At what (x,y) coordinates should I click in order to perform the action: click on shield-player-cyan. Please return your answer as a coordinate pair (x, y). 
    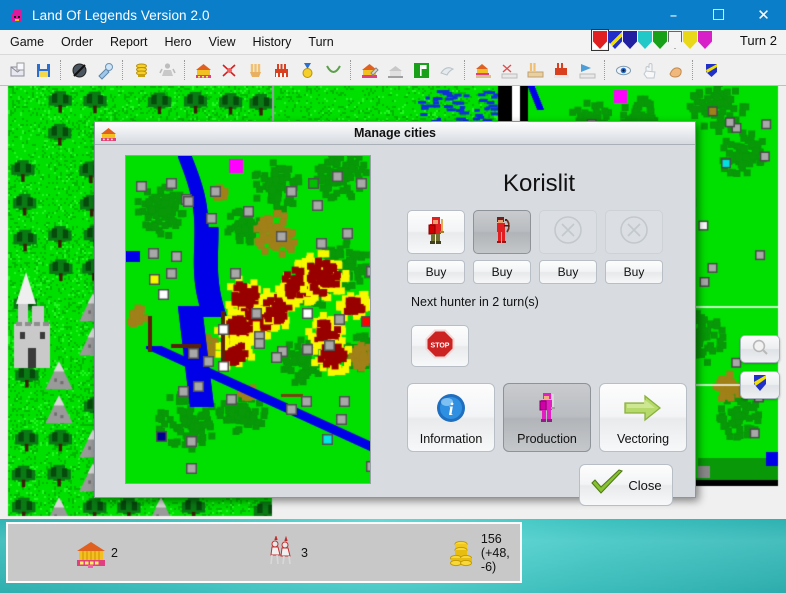
    Looking at the image, I should click on (645, 40).